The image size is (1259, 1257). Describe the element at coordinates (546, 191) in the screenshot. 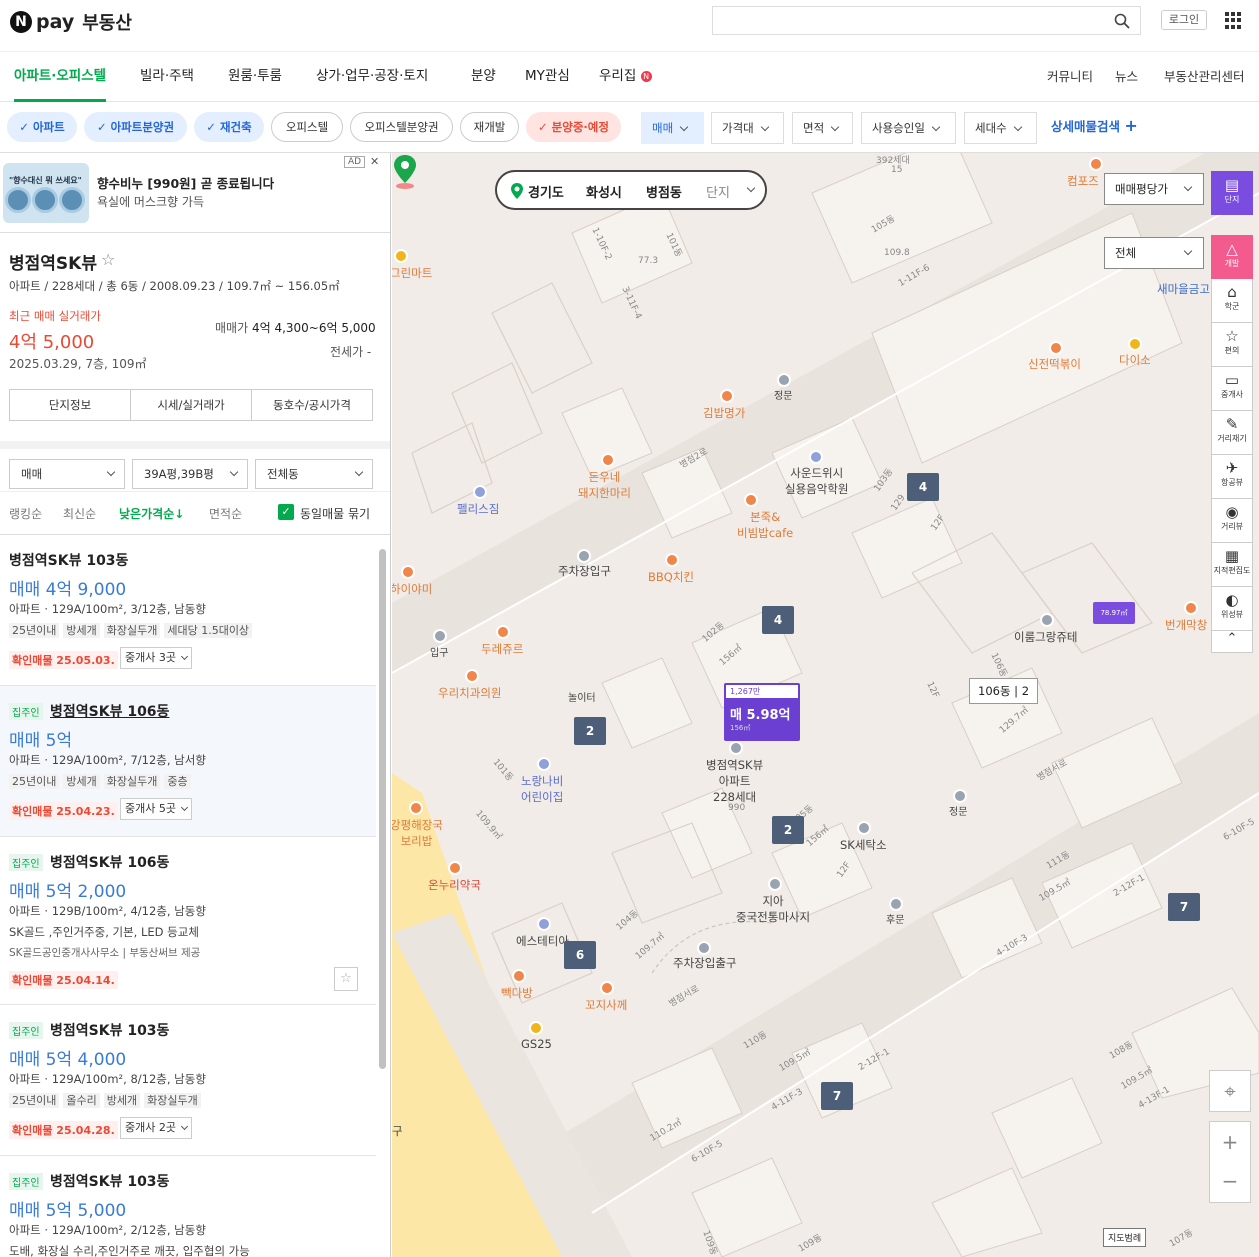

I see `breadcrumb-province: 경기도` at that location.